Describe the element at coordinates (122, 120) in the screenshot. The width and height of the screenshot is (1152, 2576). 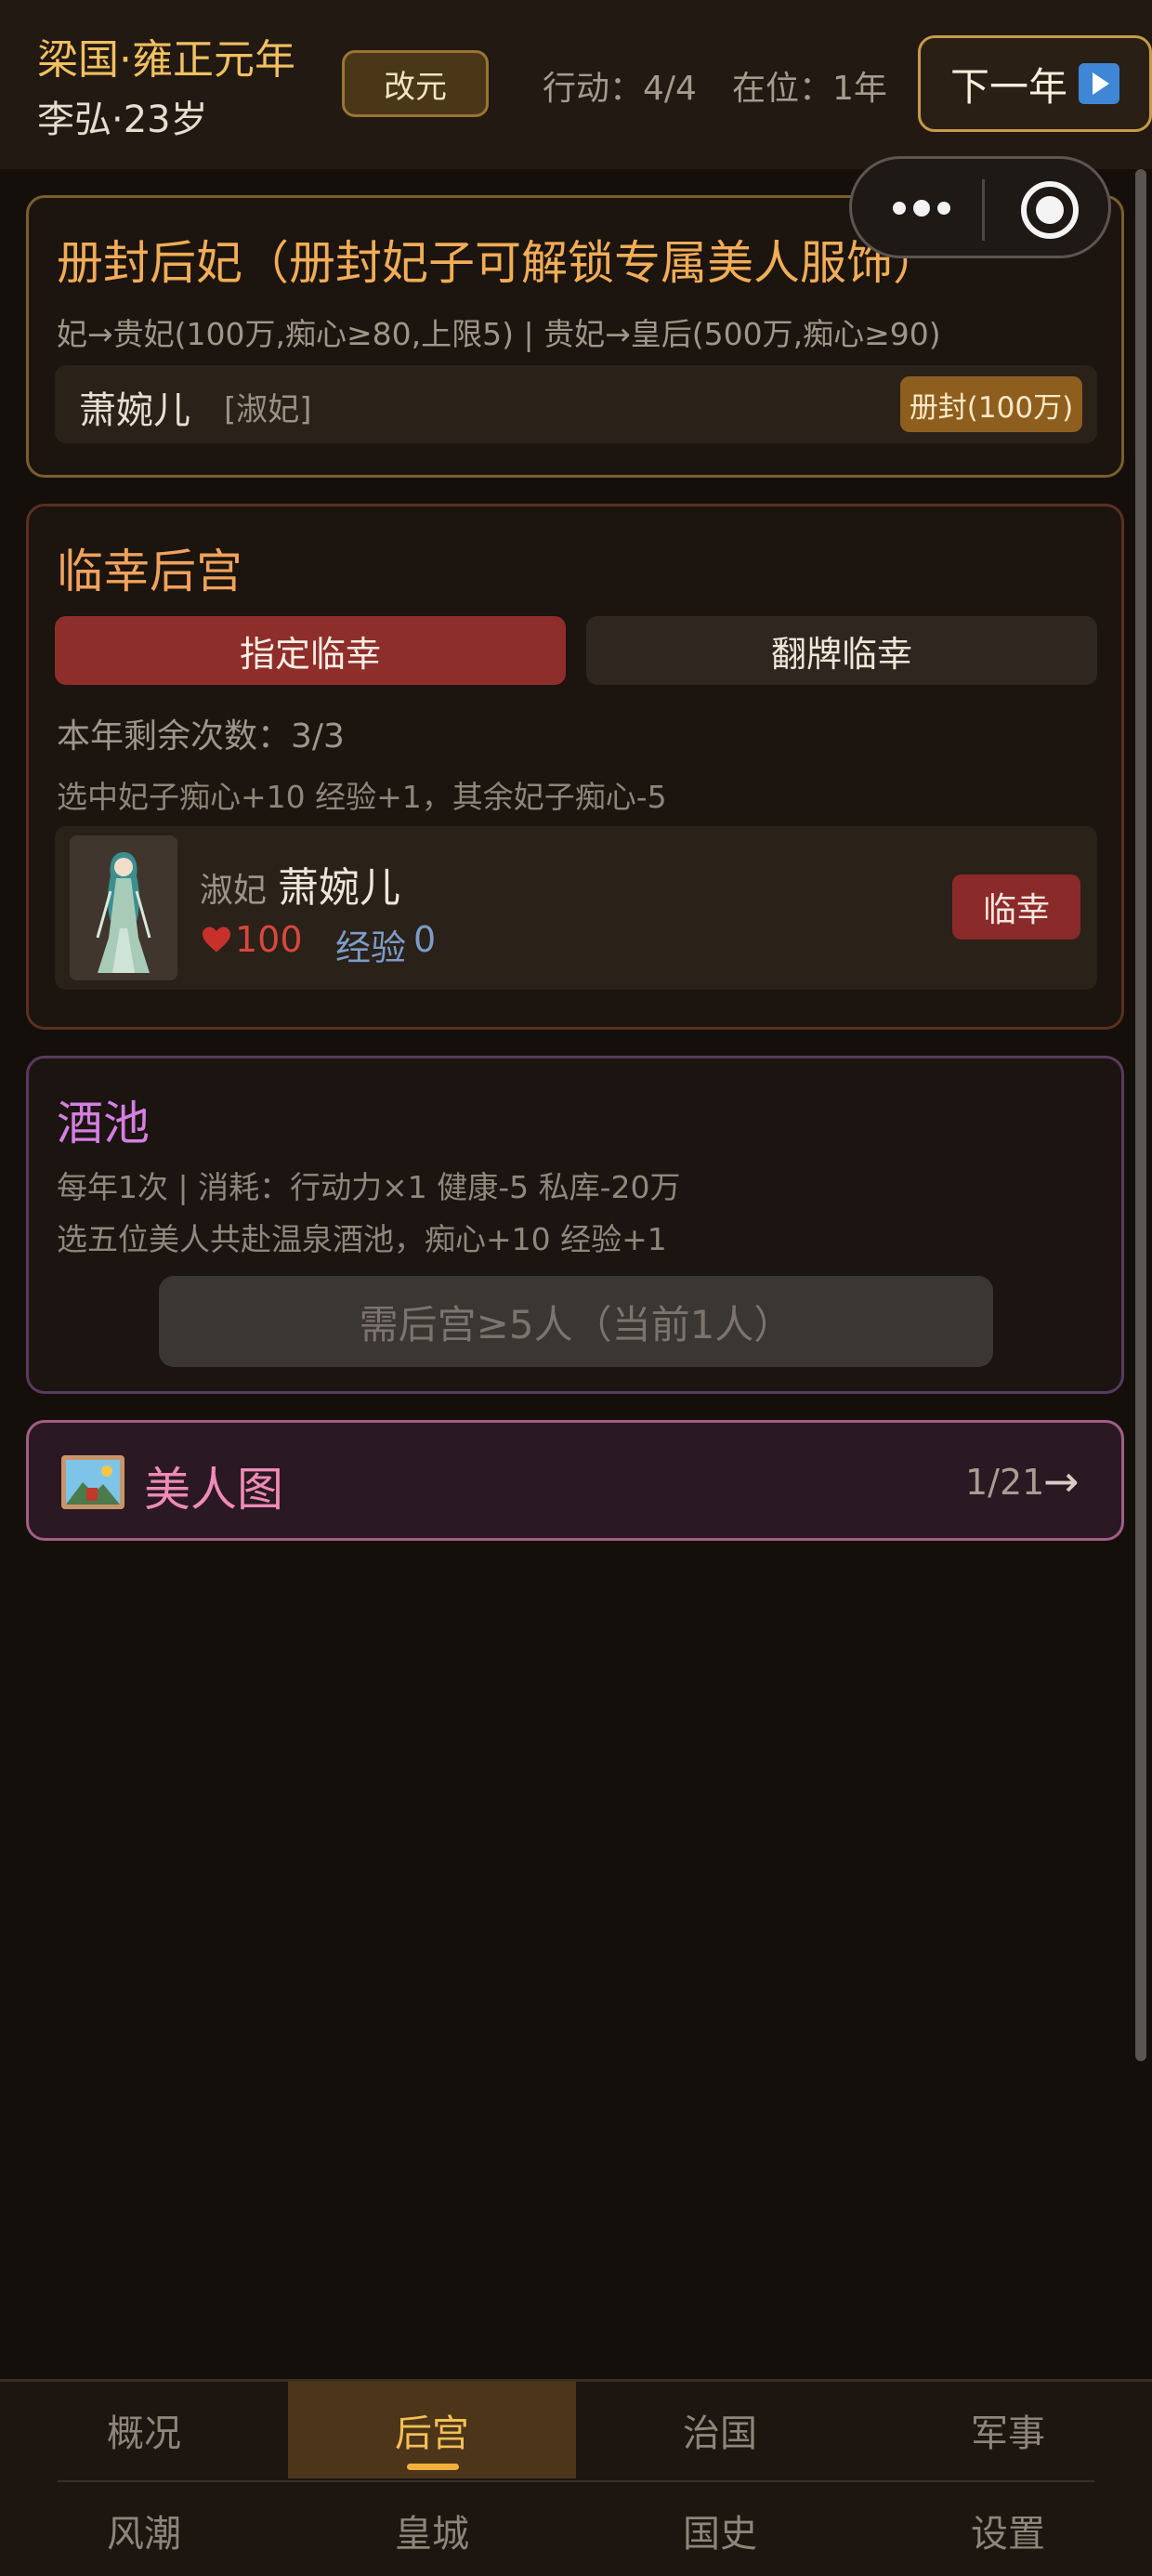
I see `ruler-name-age: 李弘·23岁` at that location.